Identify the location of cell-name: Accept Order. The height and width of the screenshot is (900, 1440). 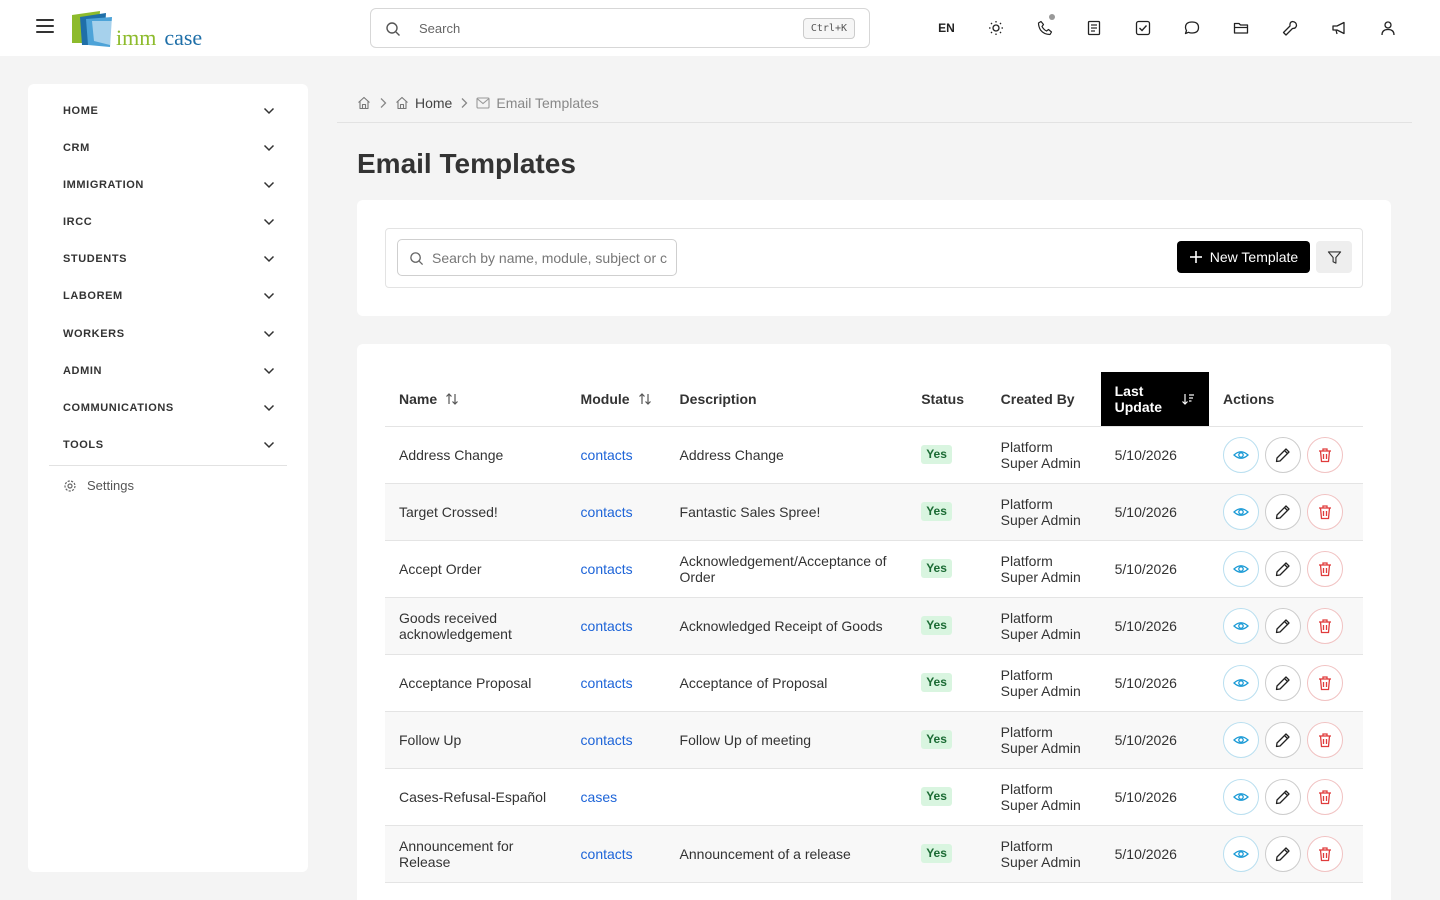
(476, 568).